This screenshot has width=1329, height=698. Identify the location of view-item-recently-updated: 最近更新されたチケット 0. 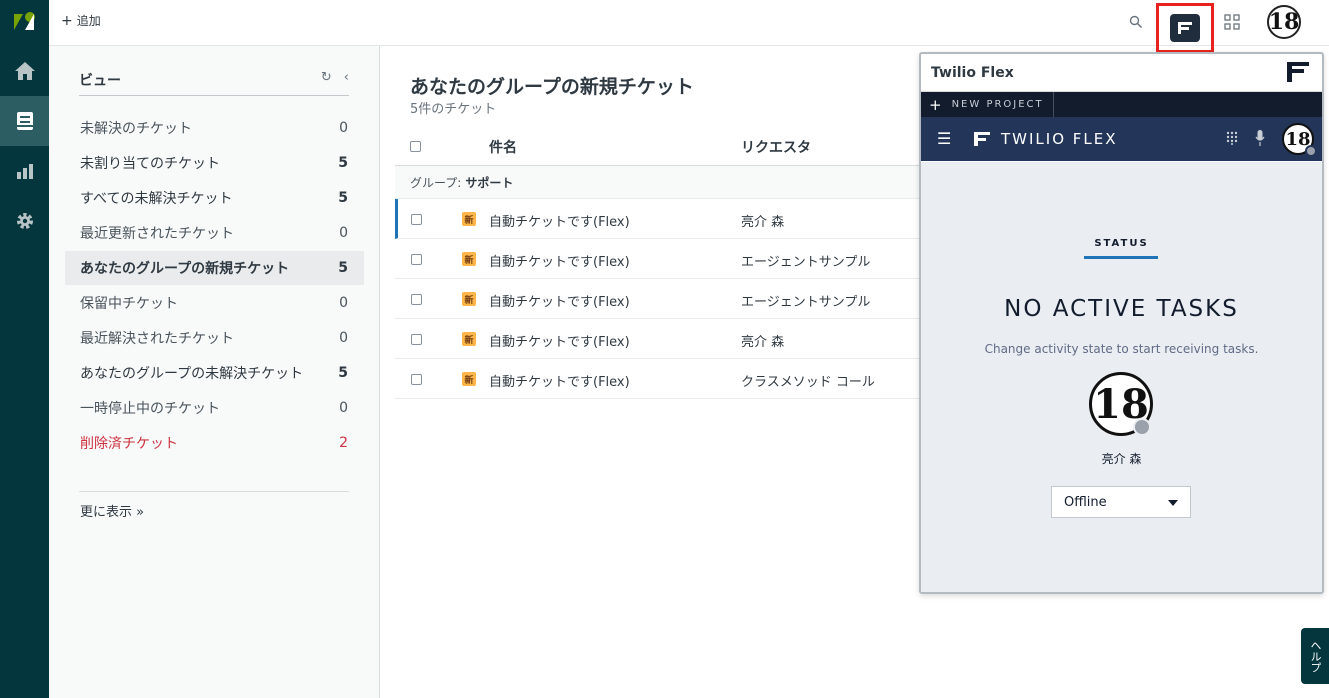
(214, 233).